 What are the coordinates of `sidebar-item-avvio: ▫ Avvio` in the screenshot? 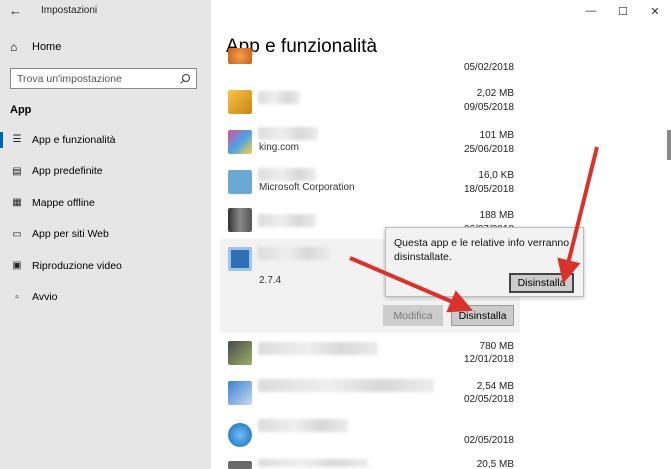 It's located at (105, 298).